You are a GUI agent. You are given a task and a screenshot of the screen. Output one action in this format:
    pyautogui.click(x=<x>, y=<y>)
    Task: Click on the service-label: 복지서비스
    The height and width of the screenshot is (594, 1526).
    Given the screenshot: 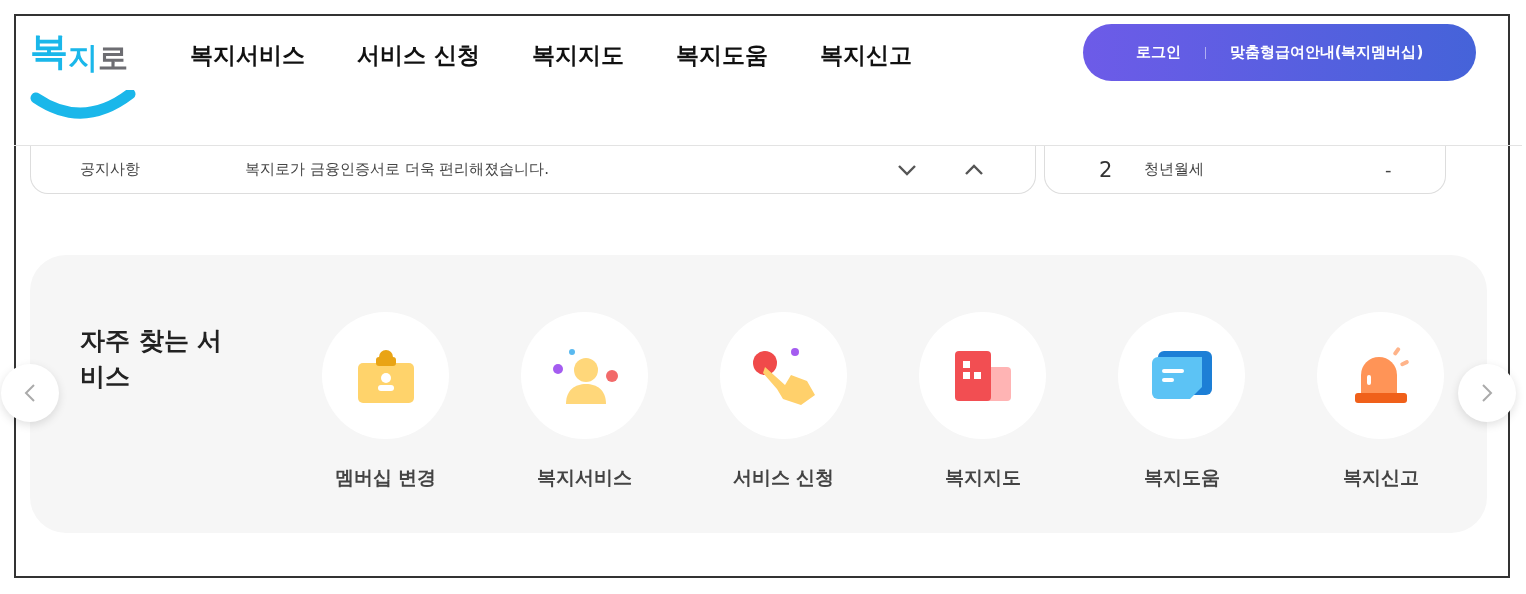 What is the action you would take?
    pyautogui.click(x=584, y=478)
    